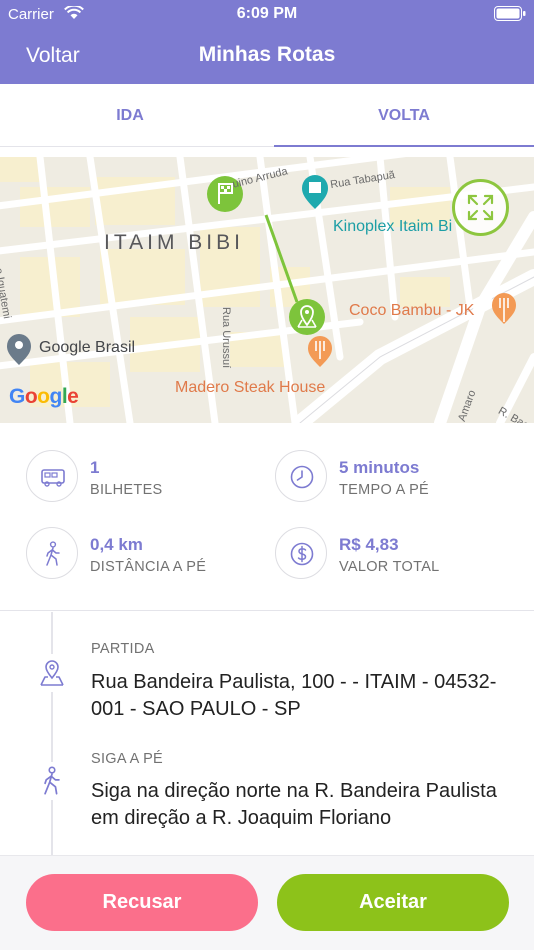  Describe the element at coordinates (267, 42) in the screenshot. I see `header-bar: Carrier 6:09 PM Voltar Minhas Rotas` at that location.